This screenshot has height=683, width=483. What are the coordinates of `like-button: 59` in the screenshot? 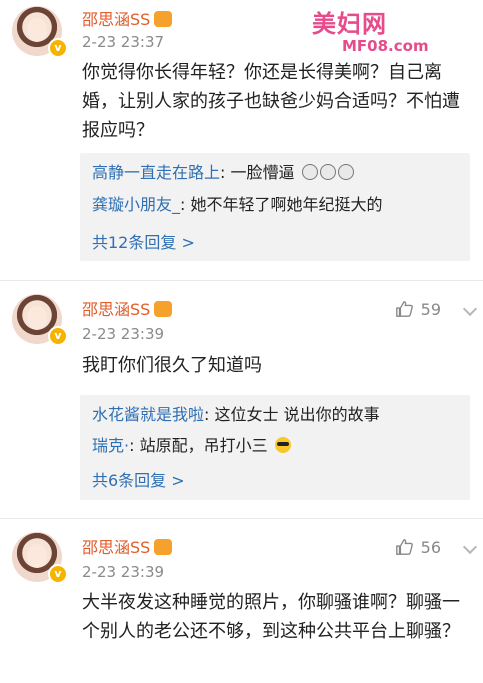 It's located at (418, 309).